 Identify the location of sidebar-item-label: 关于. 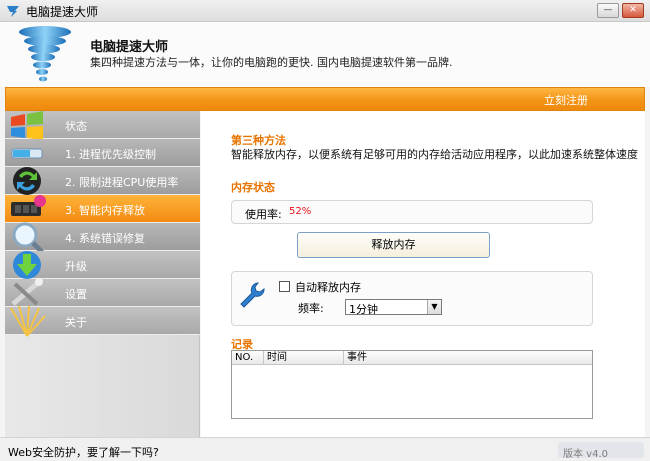
(76, 322).